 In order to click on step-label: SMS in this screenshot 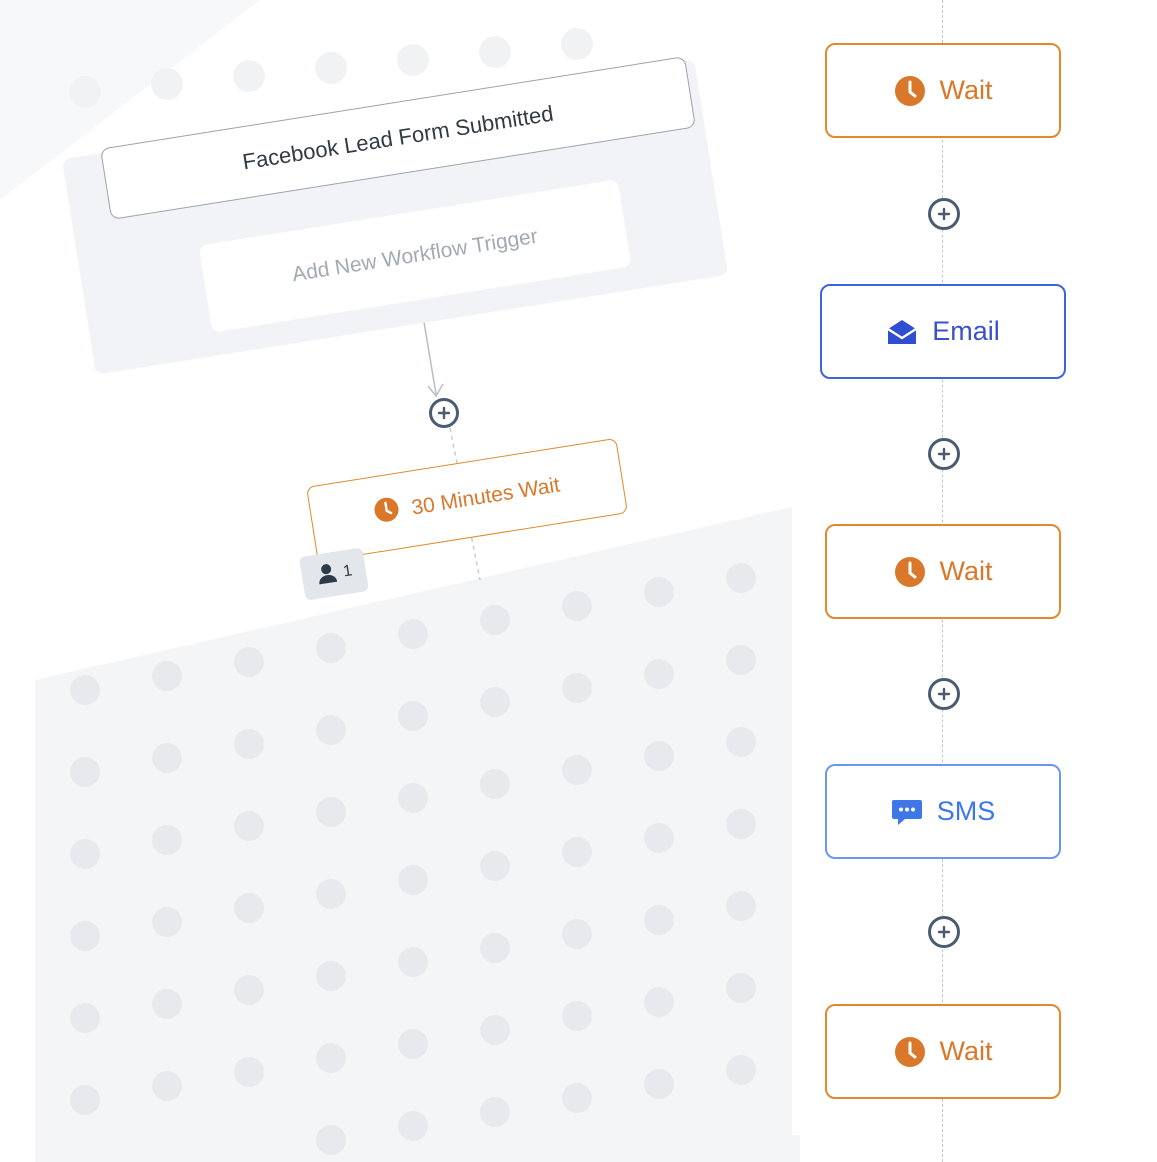, I will do `click(966, 811)`.